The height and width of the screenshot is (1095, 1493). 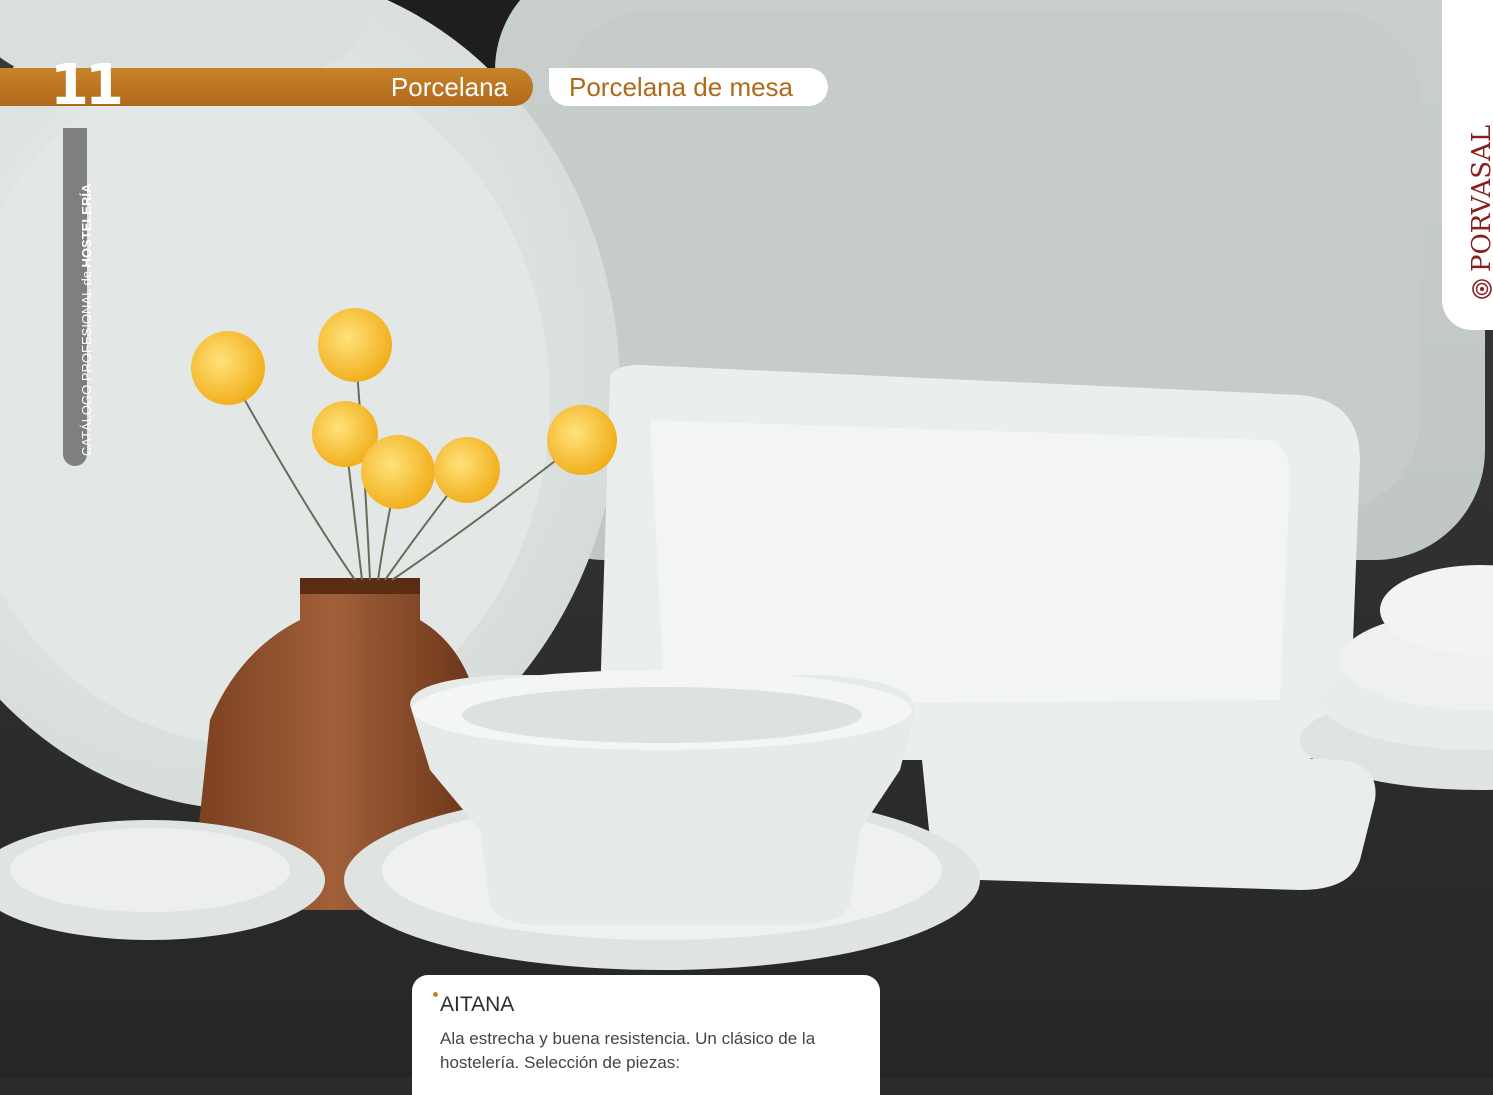 What do you see at coordinates (1482, 289) in the screenshot?
I see `rose-logo-icon` at bounding box center [1482, 289].